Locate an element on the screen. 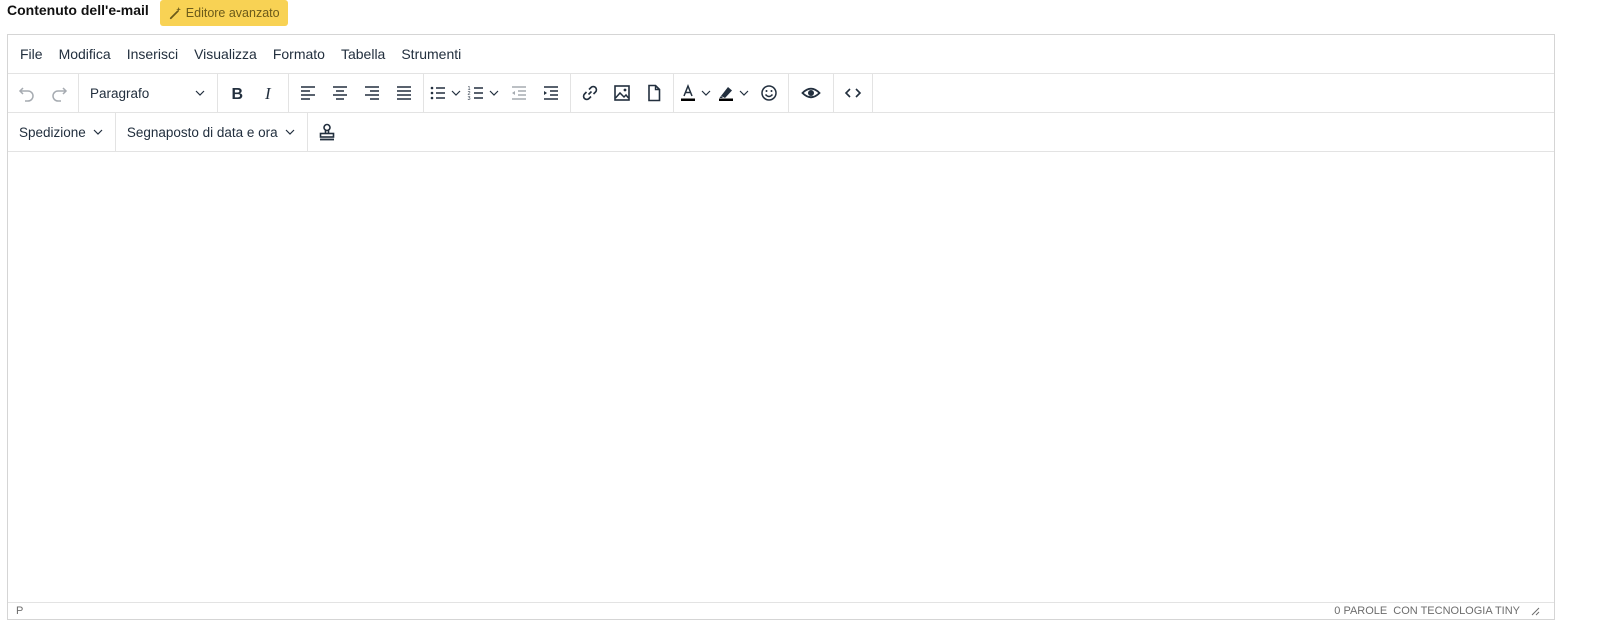  menu-tabella: Tabella is located at coordinates (363, 54).